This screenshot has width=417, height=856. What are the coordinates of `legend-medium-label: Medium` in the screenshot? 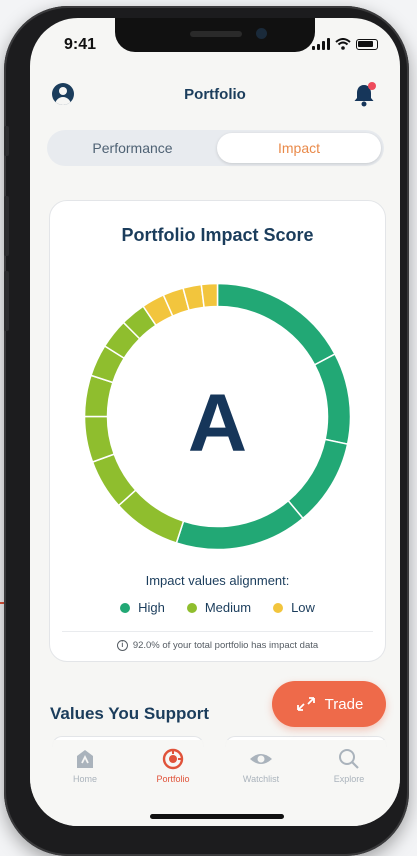 It's located at (228, 607).